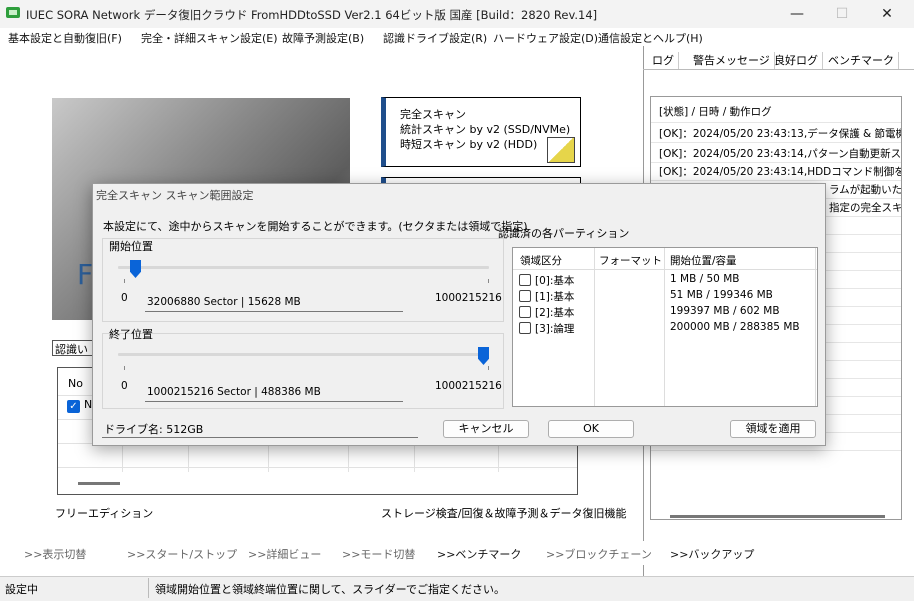 Image resolution: width=914 pixels, height=601 pixels. I want to click on tab-benchmark: ベンチマーク, so click(861, 60).